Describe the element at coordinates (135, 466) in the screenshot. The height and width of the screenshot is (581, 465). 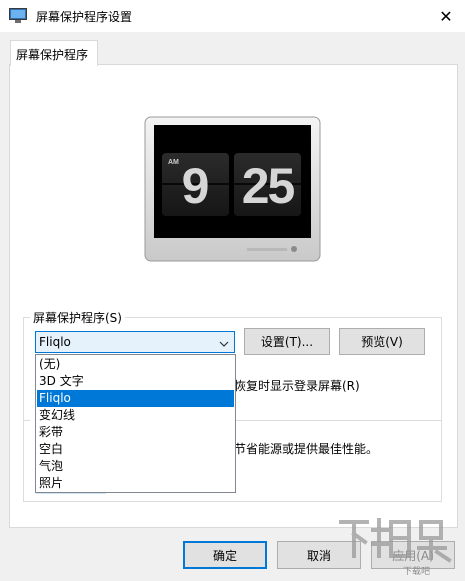
I see `dropdown-option: 气泡` at that location.